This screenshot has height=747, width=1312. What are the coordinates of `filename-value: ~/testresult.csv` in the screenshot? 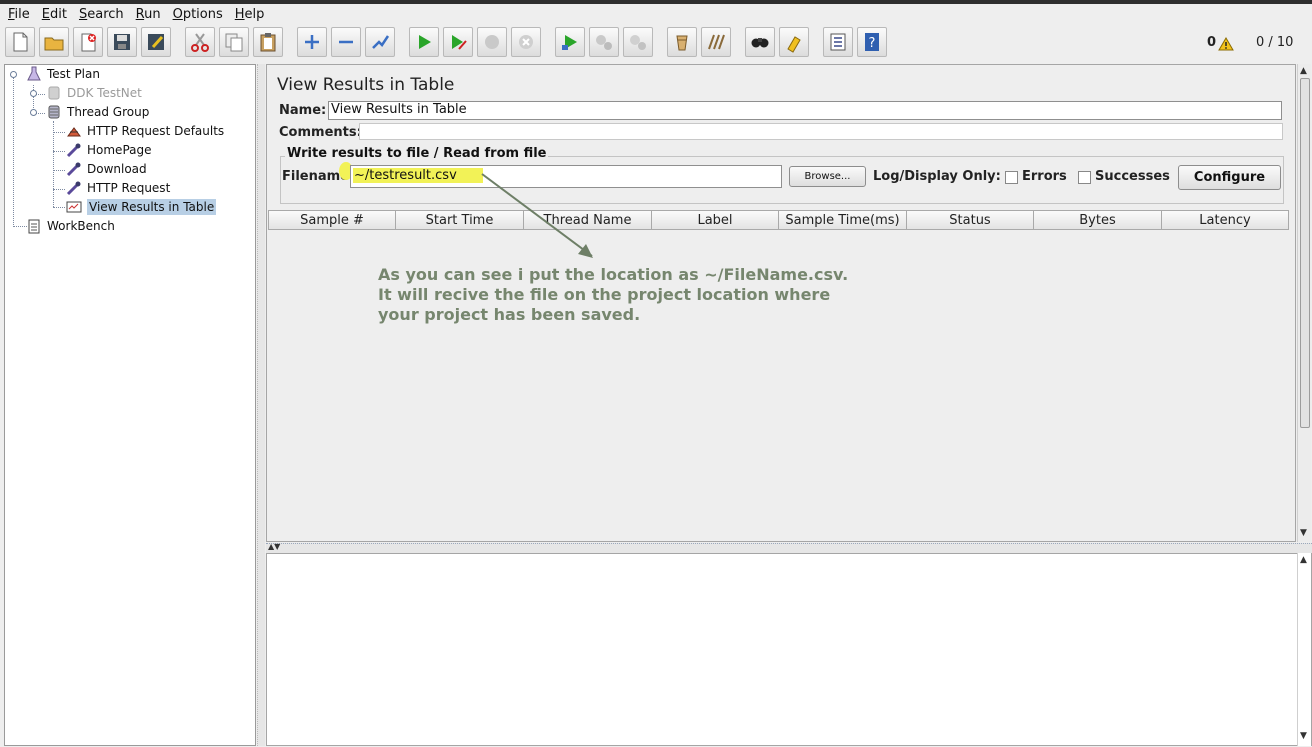 It's located at (418, 175).